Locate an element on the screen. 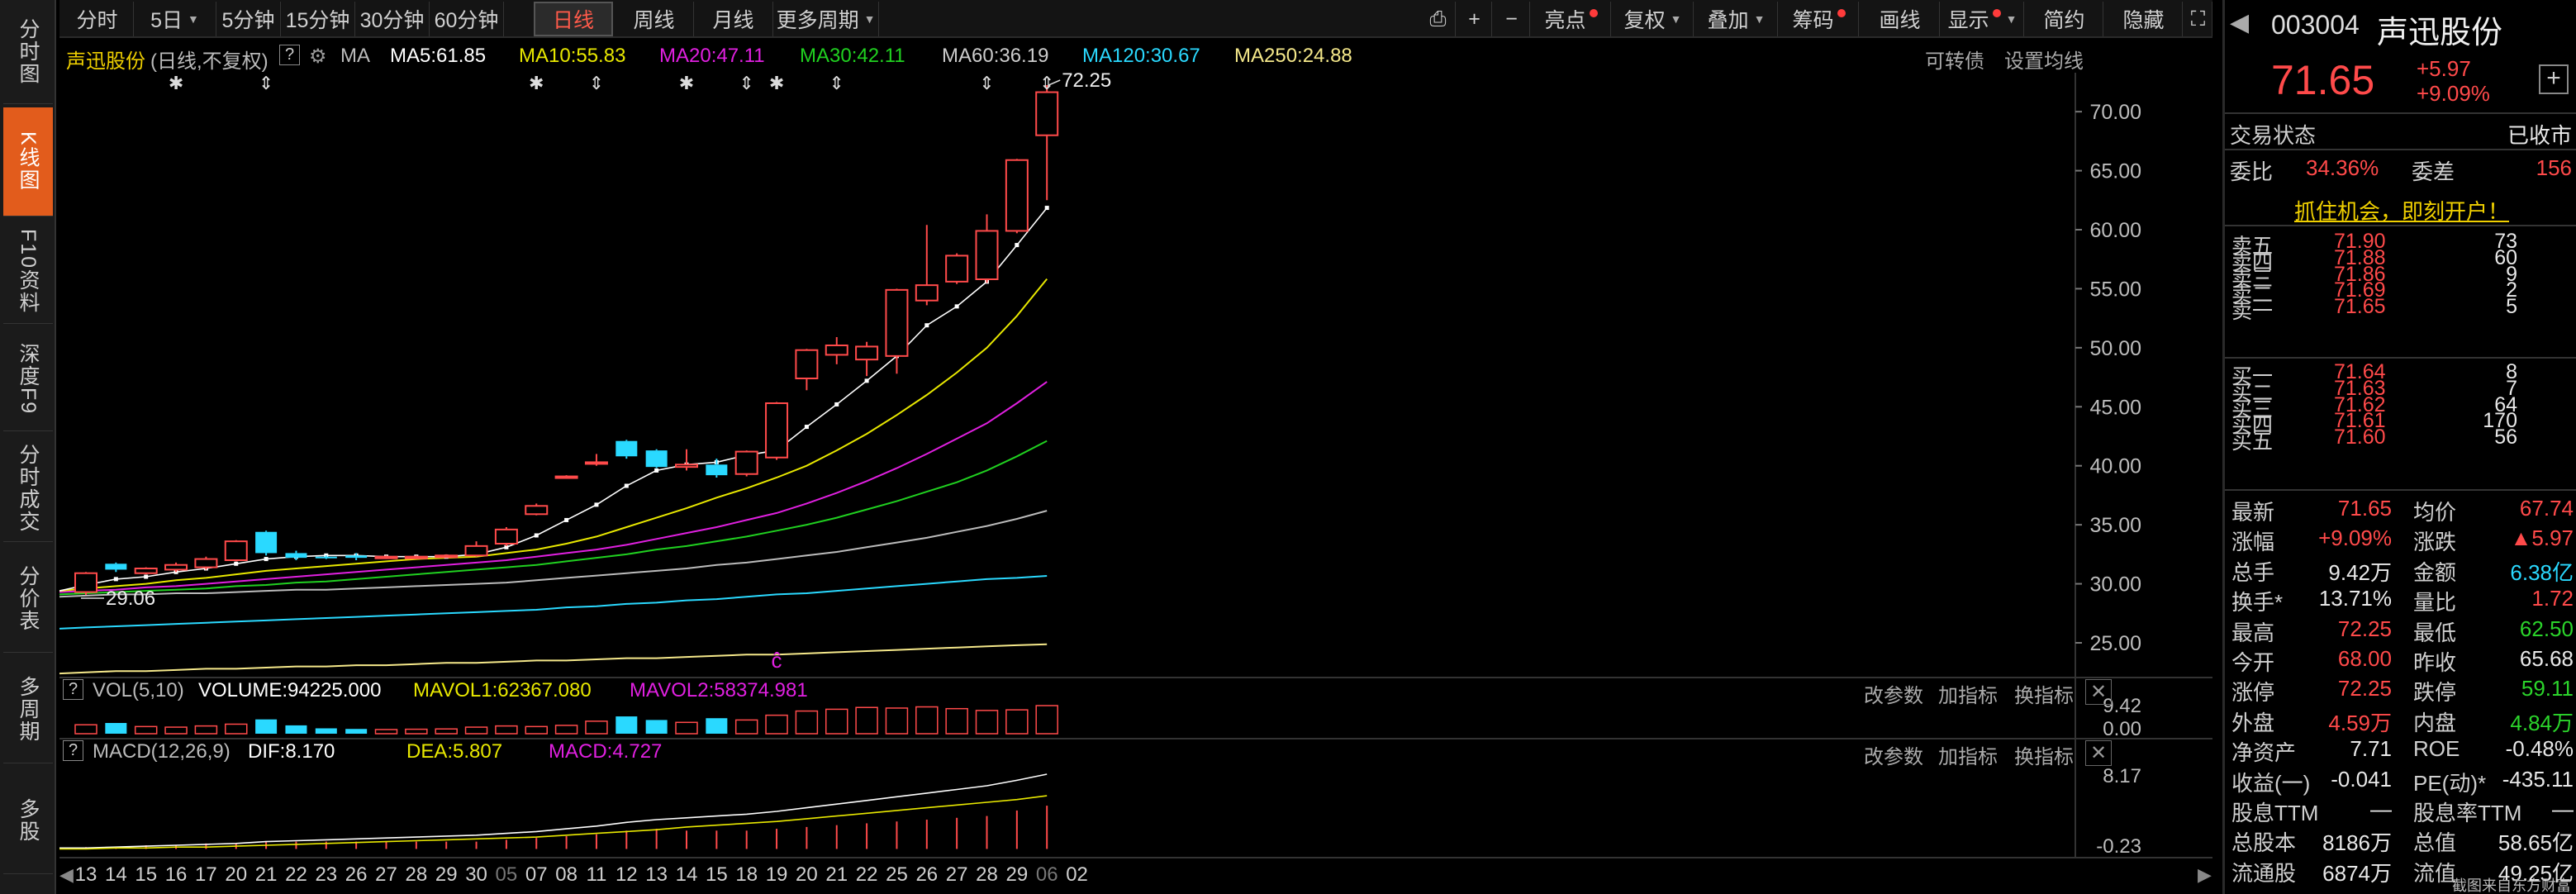  zoom-out-button: − is located at coordinates (1512, 19).